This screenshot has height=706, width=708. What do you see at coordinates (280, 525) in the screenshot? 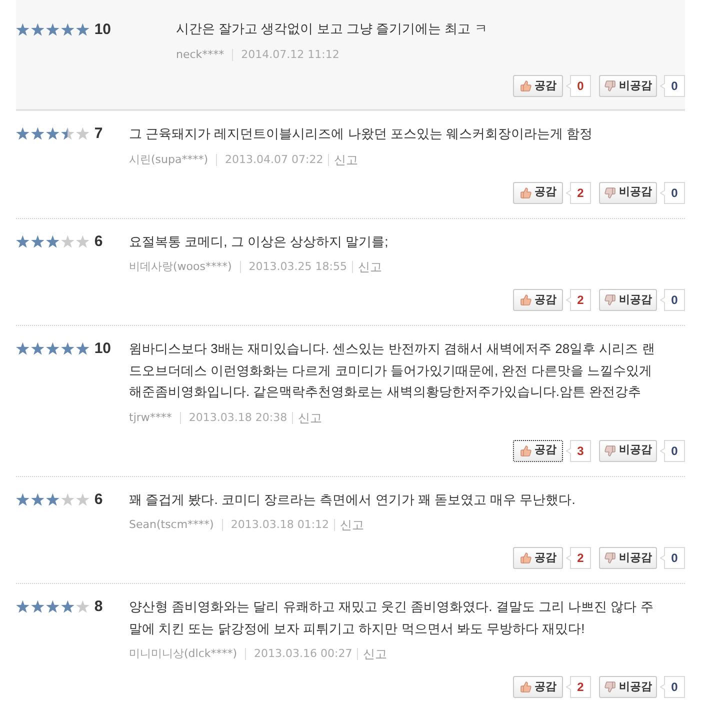
I see `review-date: 2013.03.18 01:12` at bounding box center [280, 525].